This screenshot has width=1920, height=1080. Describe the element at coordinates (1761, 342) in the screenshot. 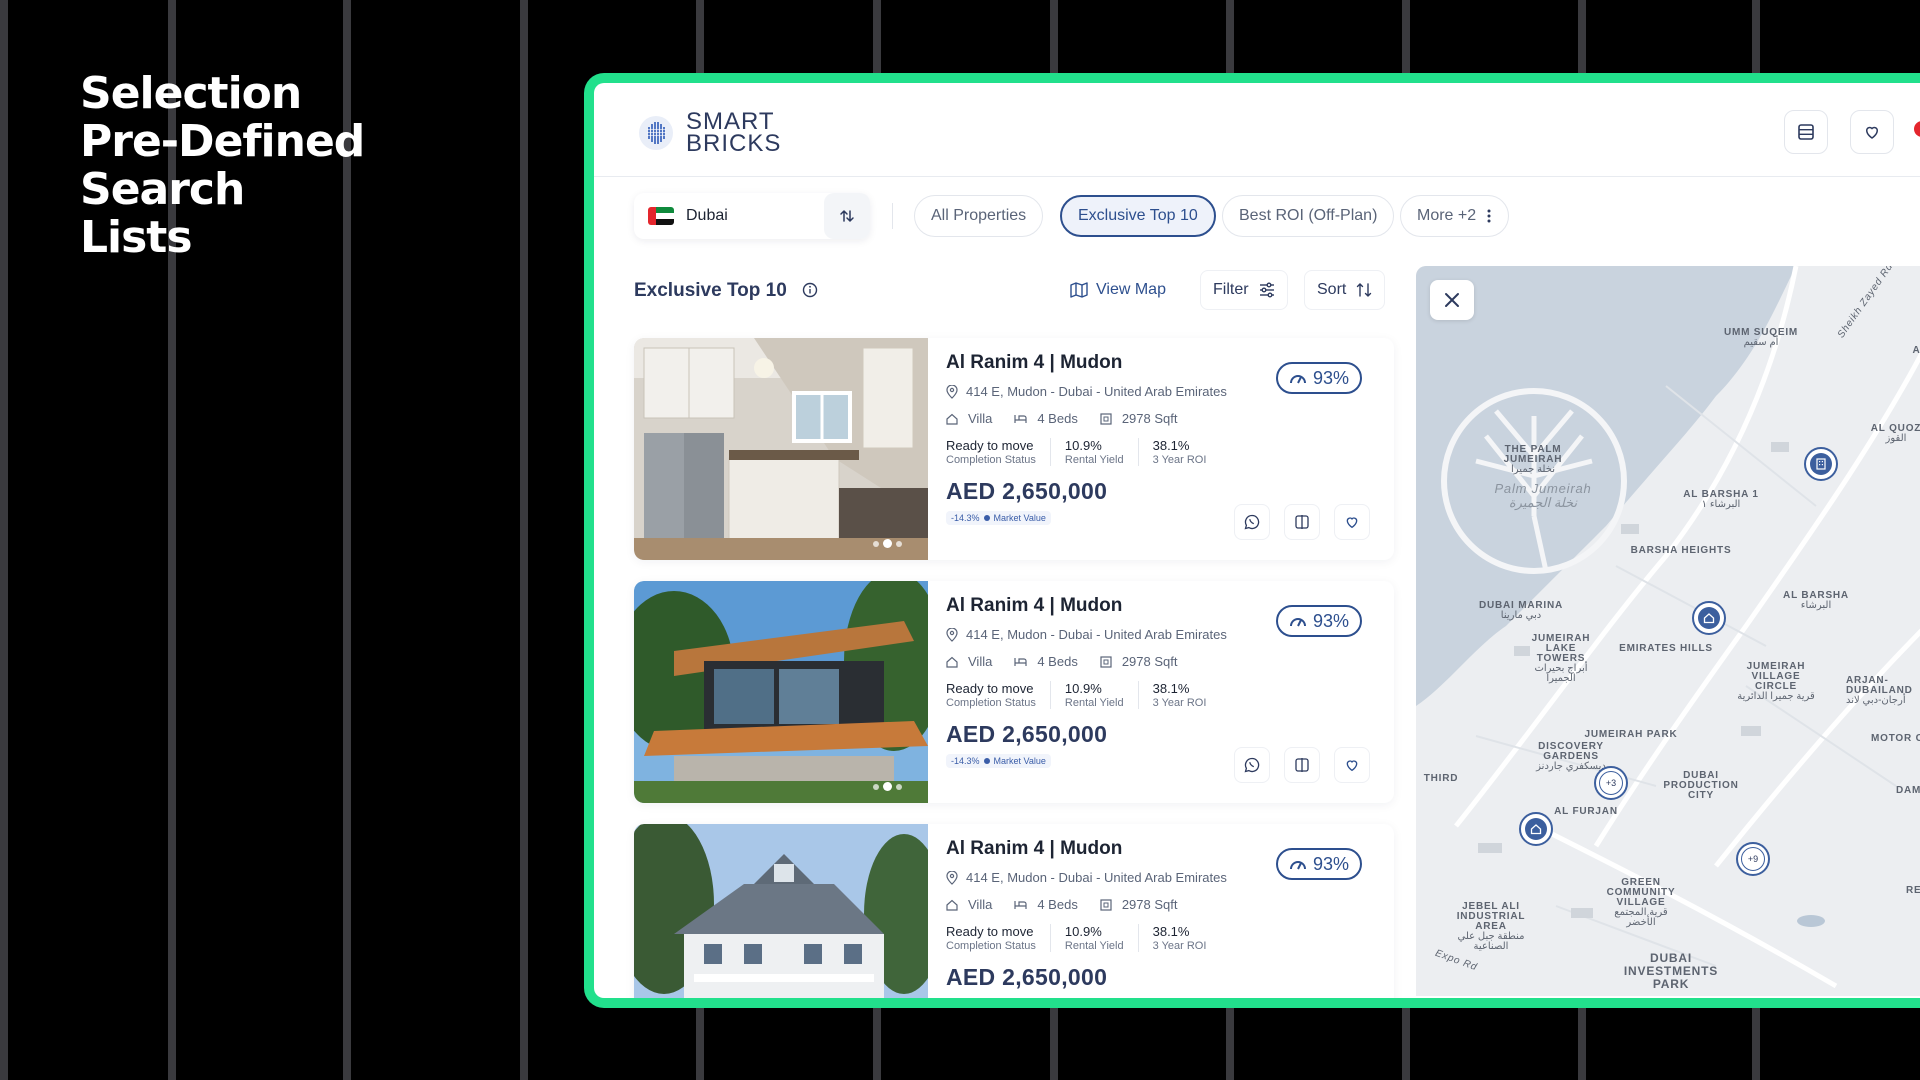

I see `map-label-ar: أم سقيم` at that location.